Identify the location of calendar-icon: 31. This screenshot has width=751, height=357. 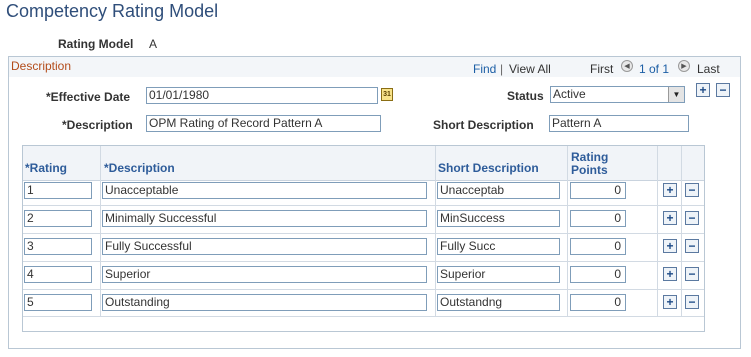
(387, 94).